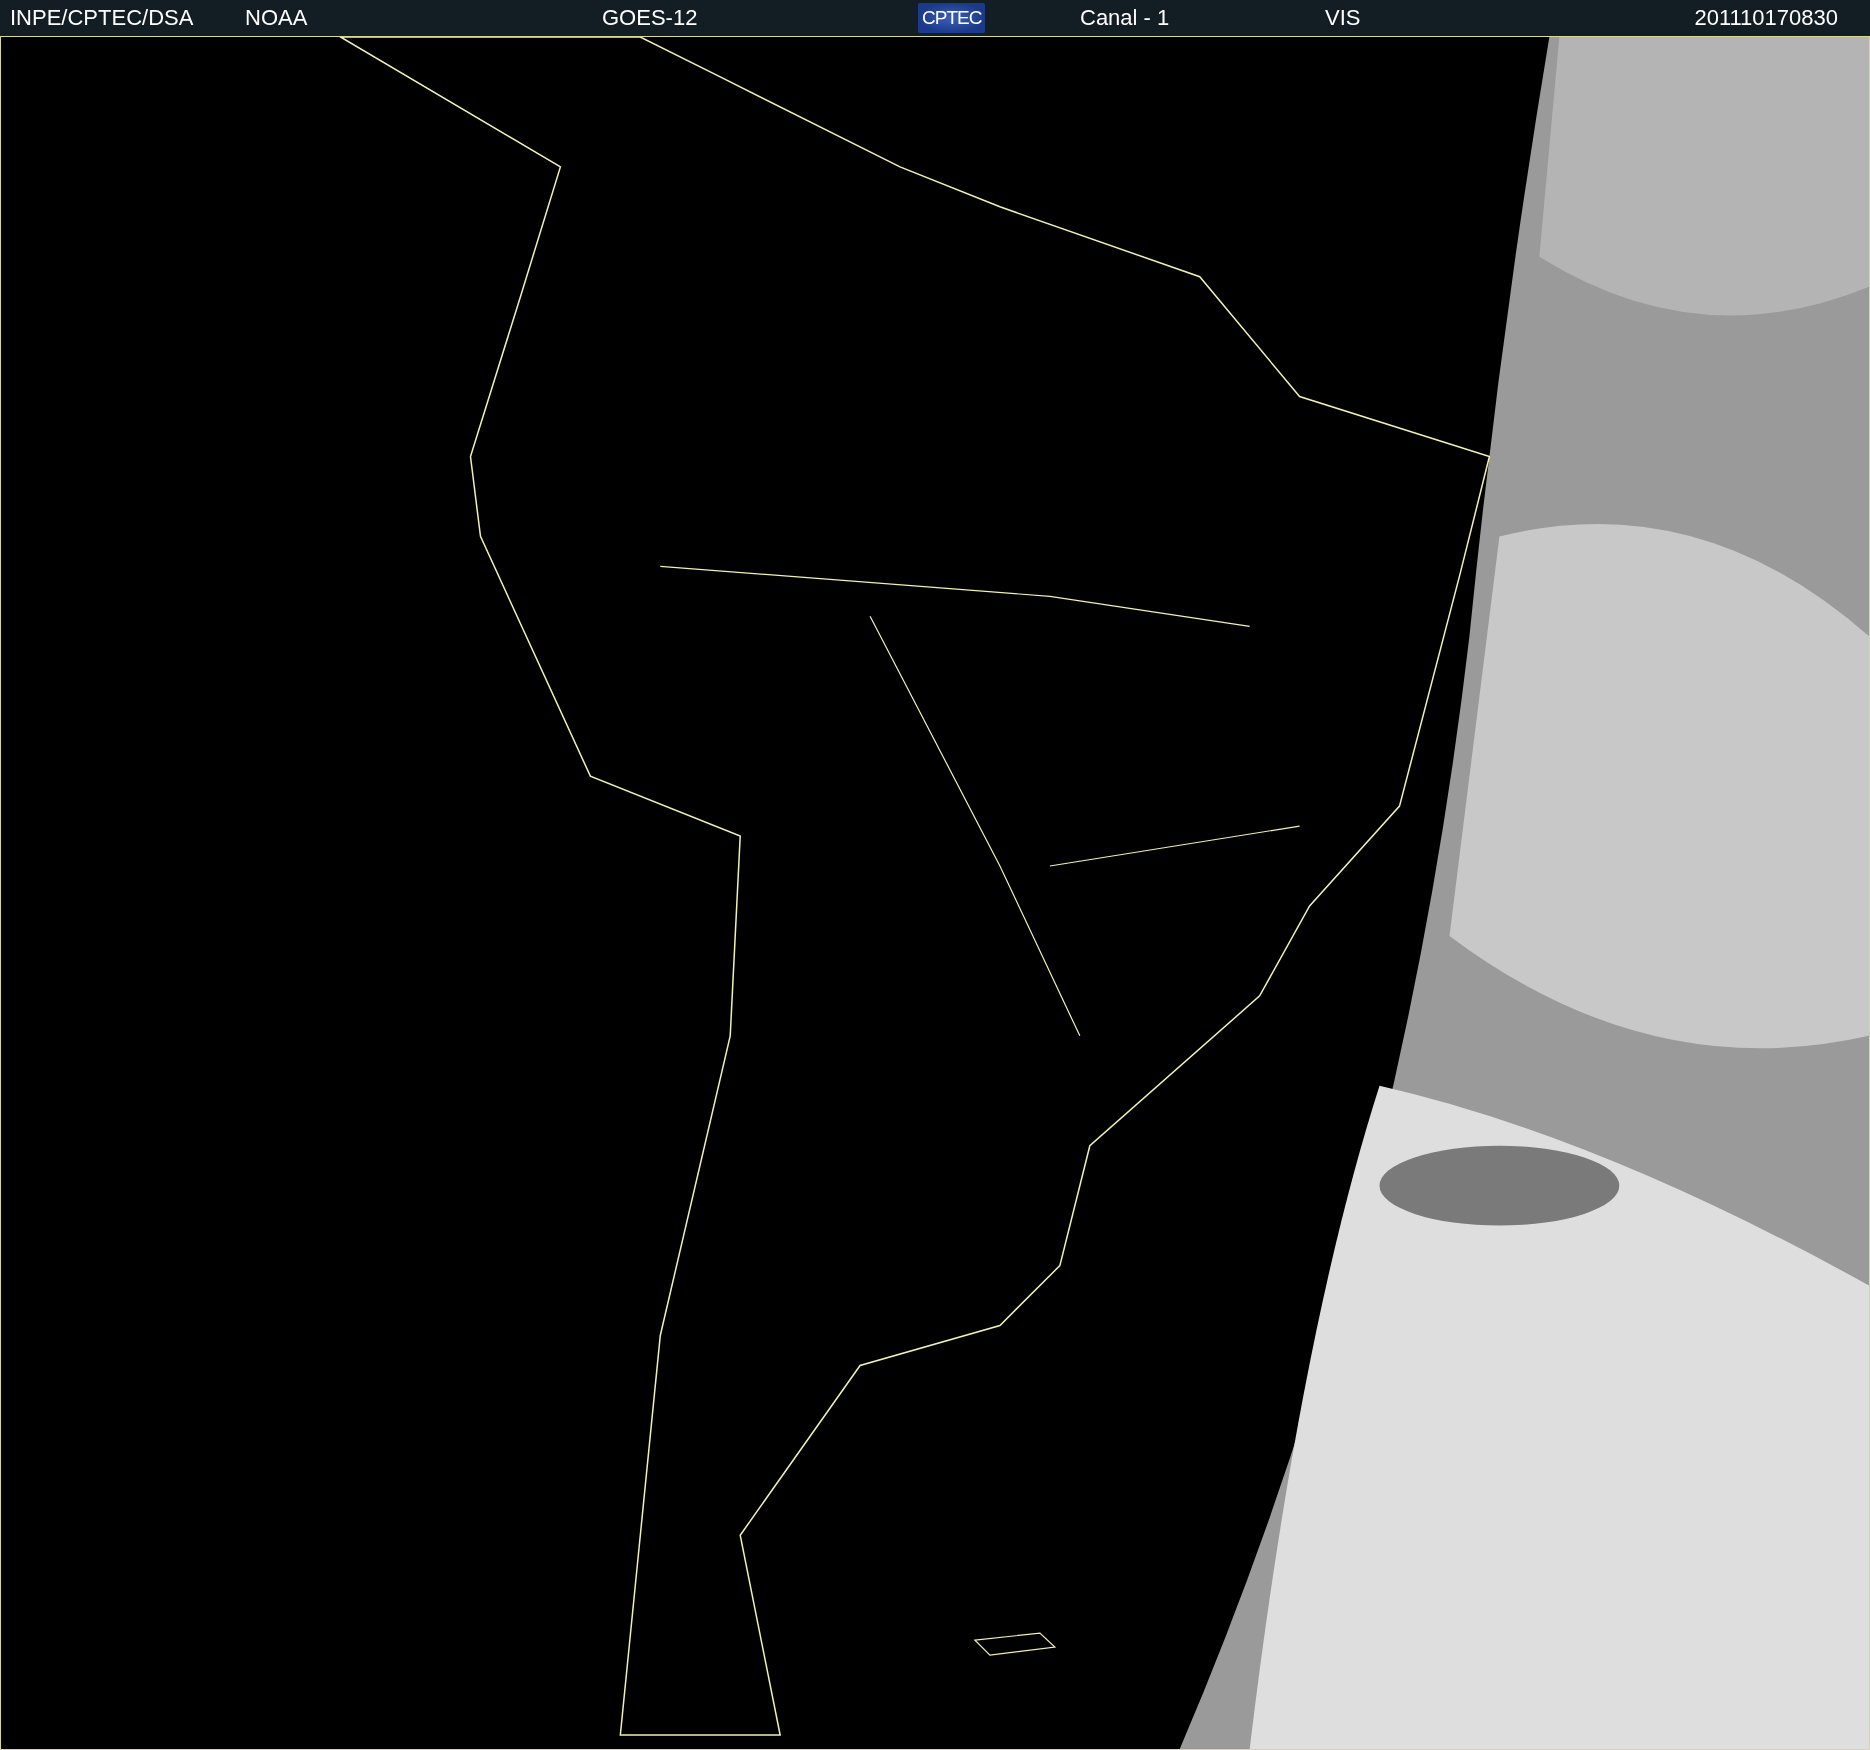 This screenshot has width=1870, height=1750. Describe the element at coordinates (277, 18) in the screenshot. I see `source-label: NOAA` at that location.